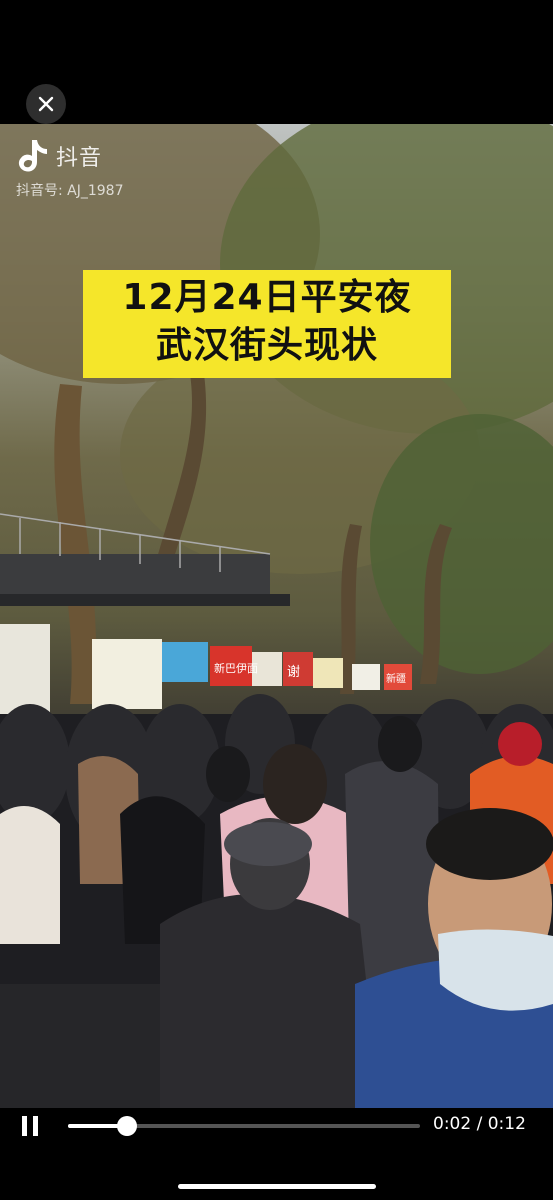 The width and height of the screenshot is (553, 1200). What do you see at coordinates (70, 191) in the screenshot?
I see `watermark-account-id: 抖音号: AJ_1987` at bounding box center [70, 191].